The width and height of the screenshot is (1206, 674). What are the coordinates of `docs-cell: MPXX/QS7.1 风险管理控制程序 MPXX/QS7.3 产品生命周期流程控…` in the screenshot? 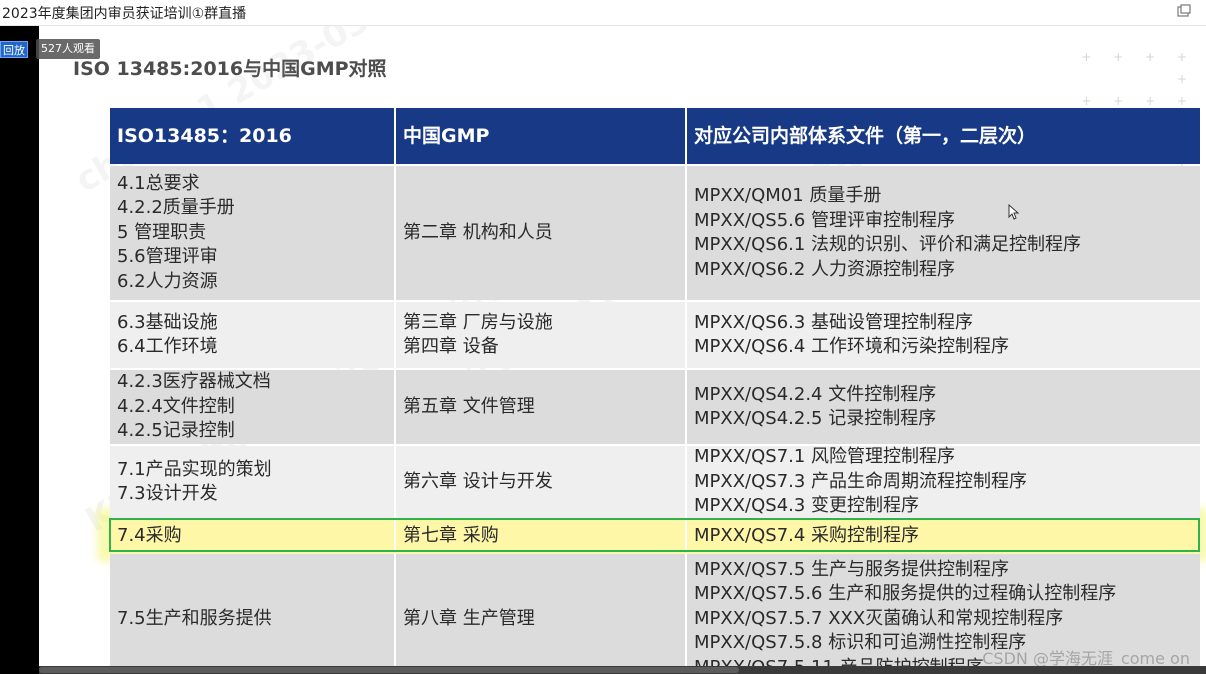 It's located at (943, 482).